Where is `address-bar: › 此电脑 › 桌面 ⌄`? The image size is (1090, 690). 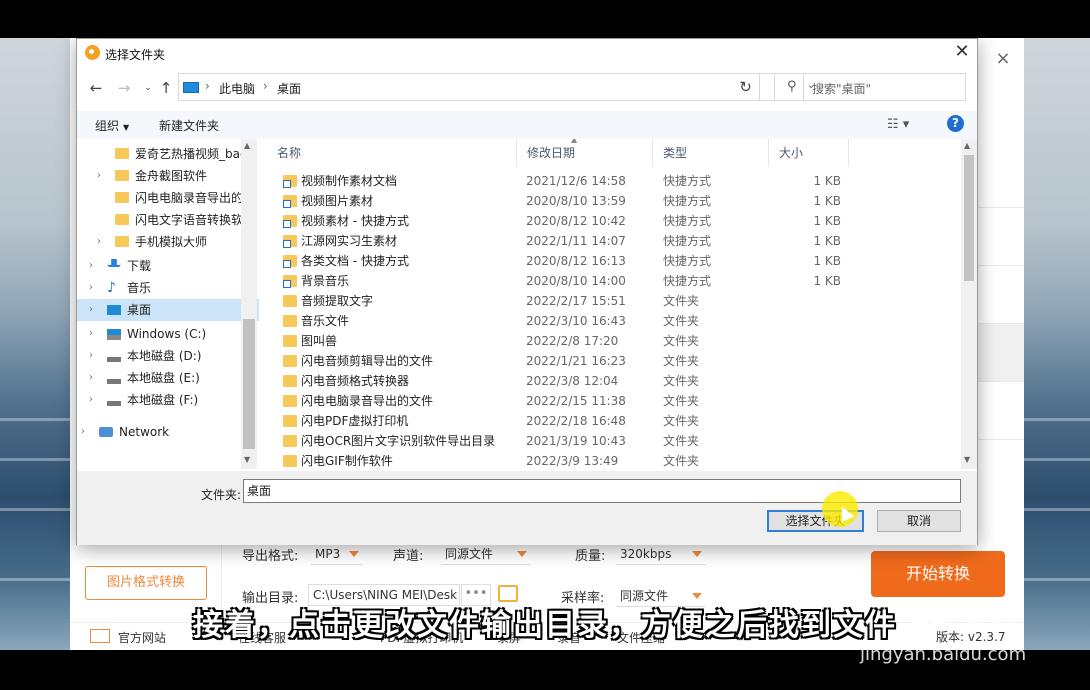
address-bar: › 此电脑 › 桌面 ⌄ is located at coordinates (496, 87).